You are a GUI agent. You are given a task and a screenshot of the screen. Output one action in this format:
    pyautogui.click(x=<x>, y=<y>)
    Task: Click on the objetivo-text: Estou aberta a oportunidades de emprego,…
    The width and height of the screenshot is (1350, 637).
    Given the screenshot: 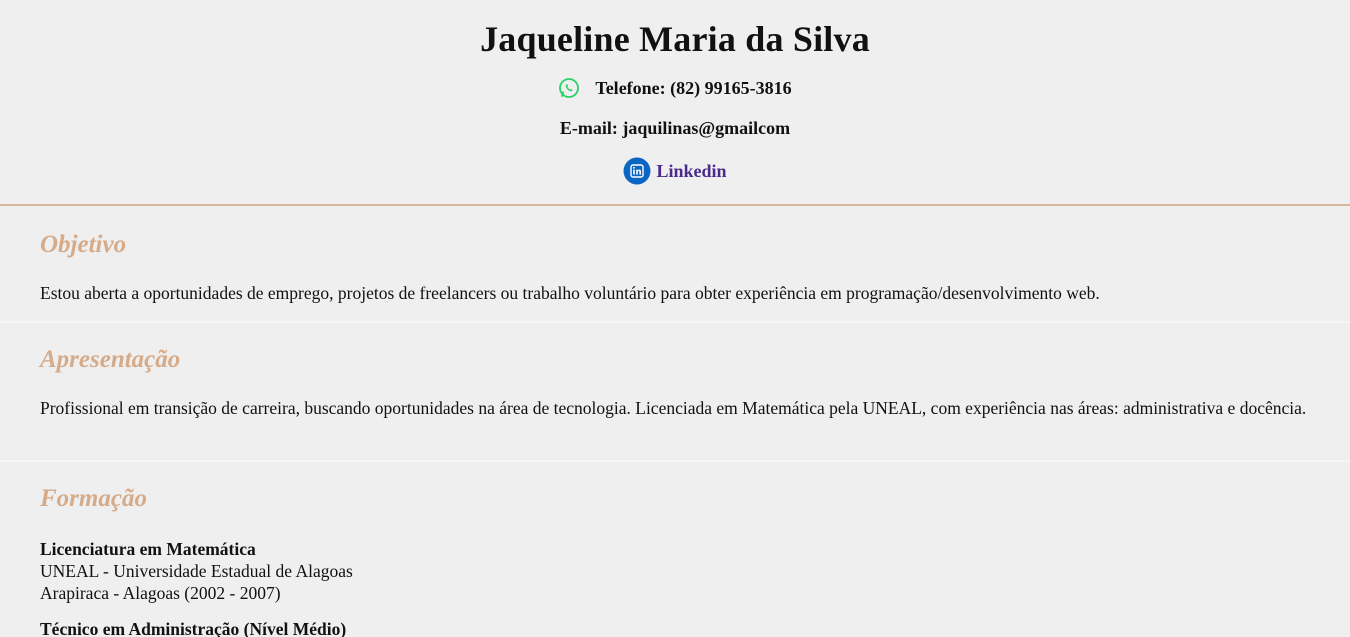 What is the action you would take?
    pyautogui.click(x=570, y=293)
    